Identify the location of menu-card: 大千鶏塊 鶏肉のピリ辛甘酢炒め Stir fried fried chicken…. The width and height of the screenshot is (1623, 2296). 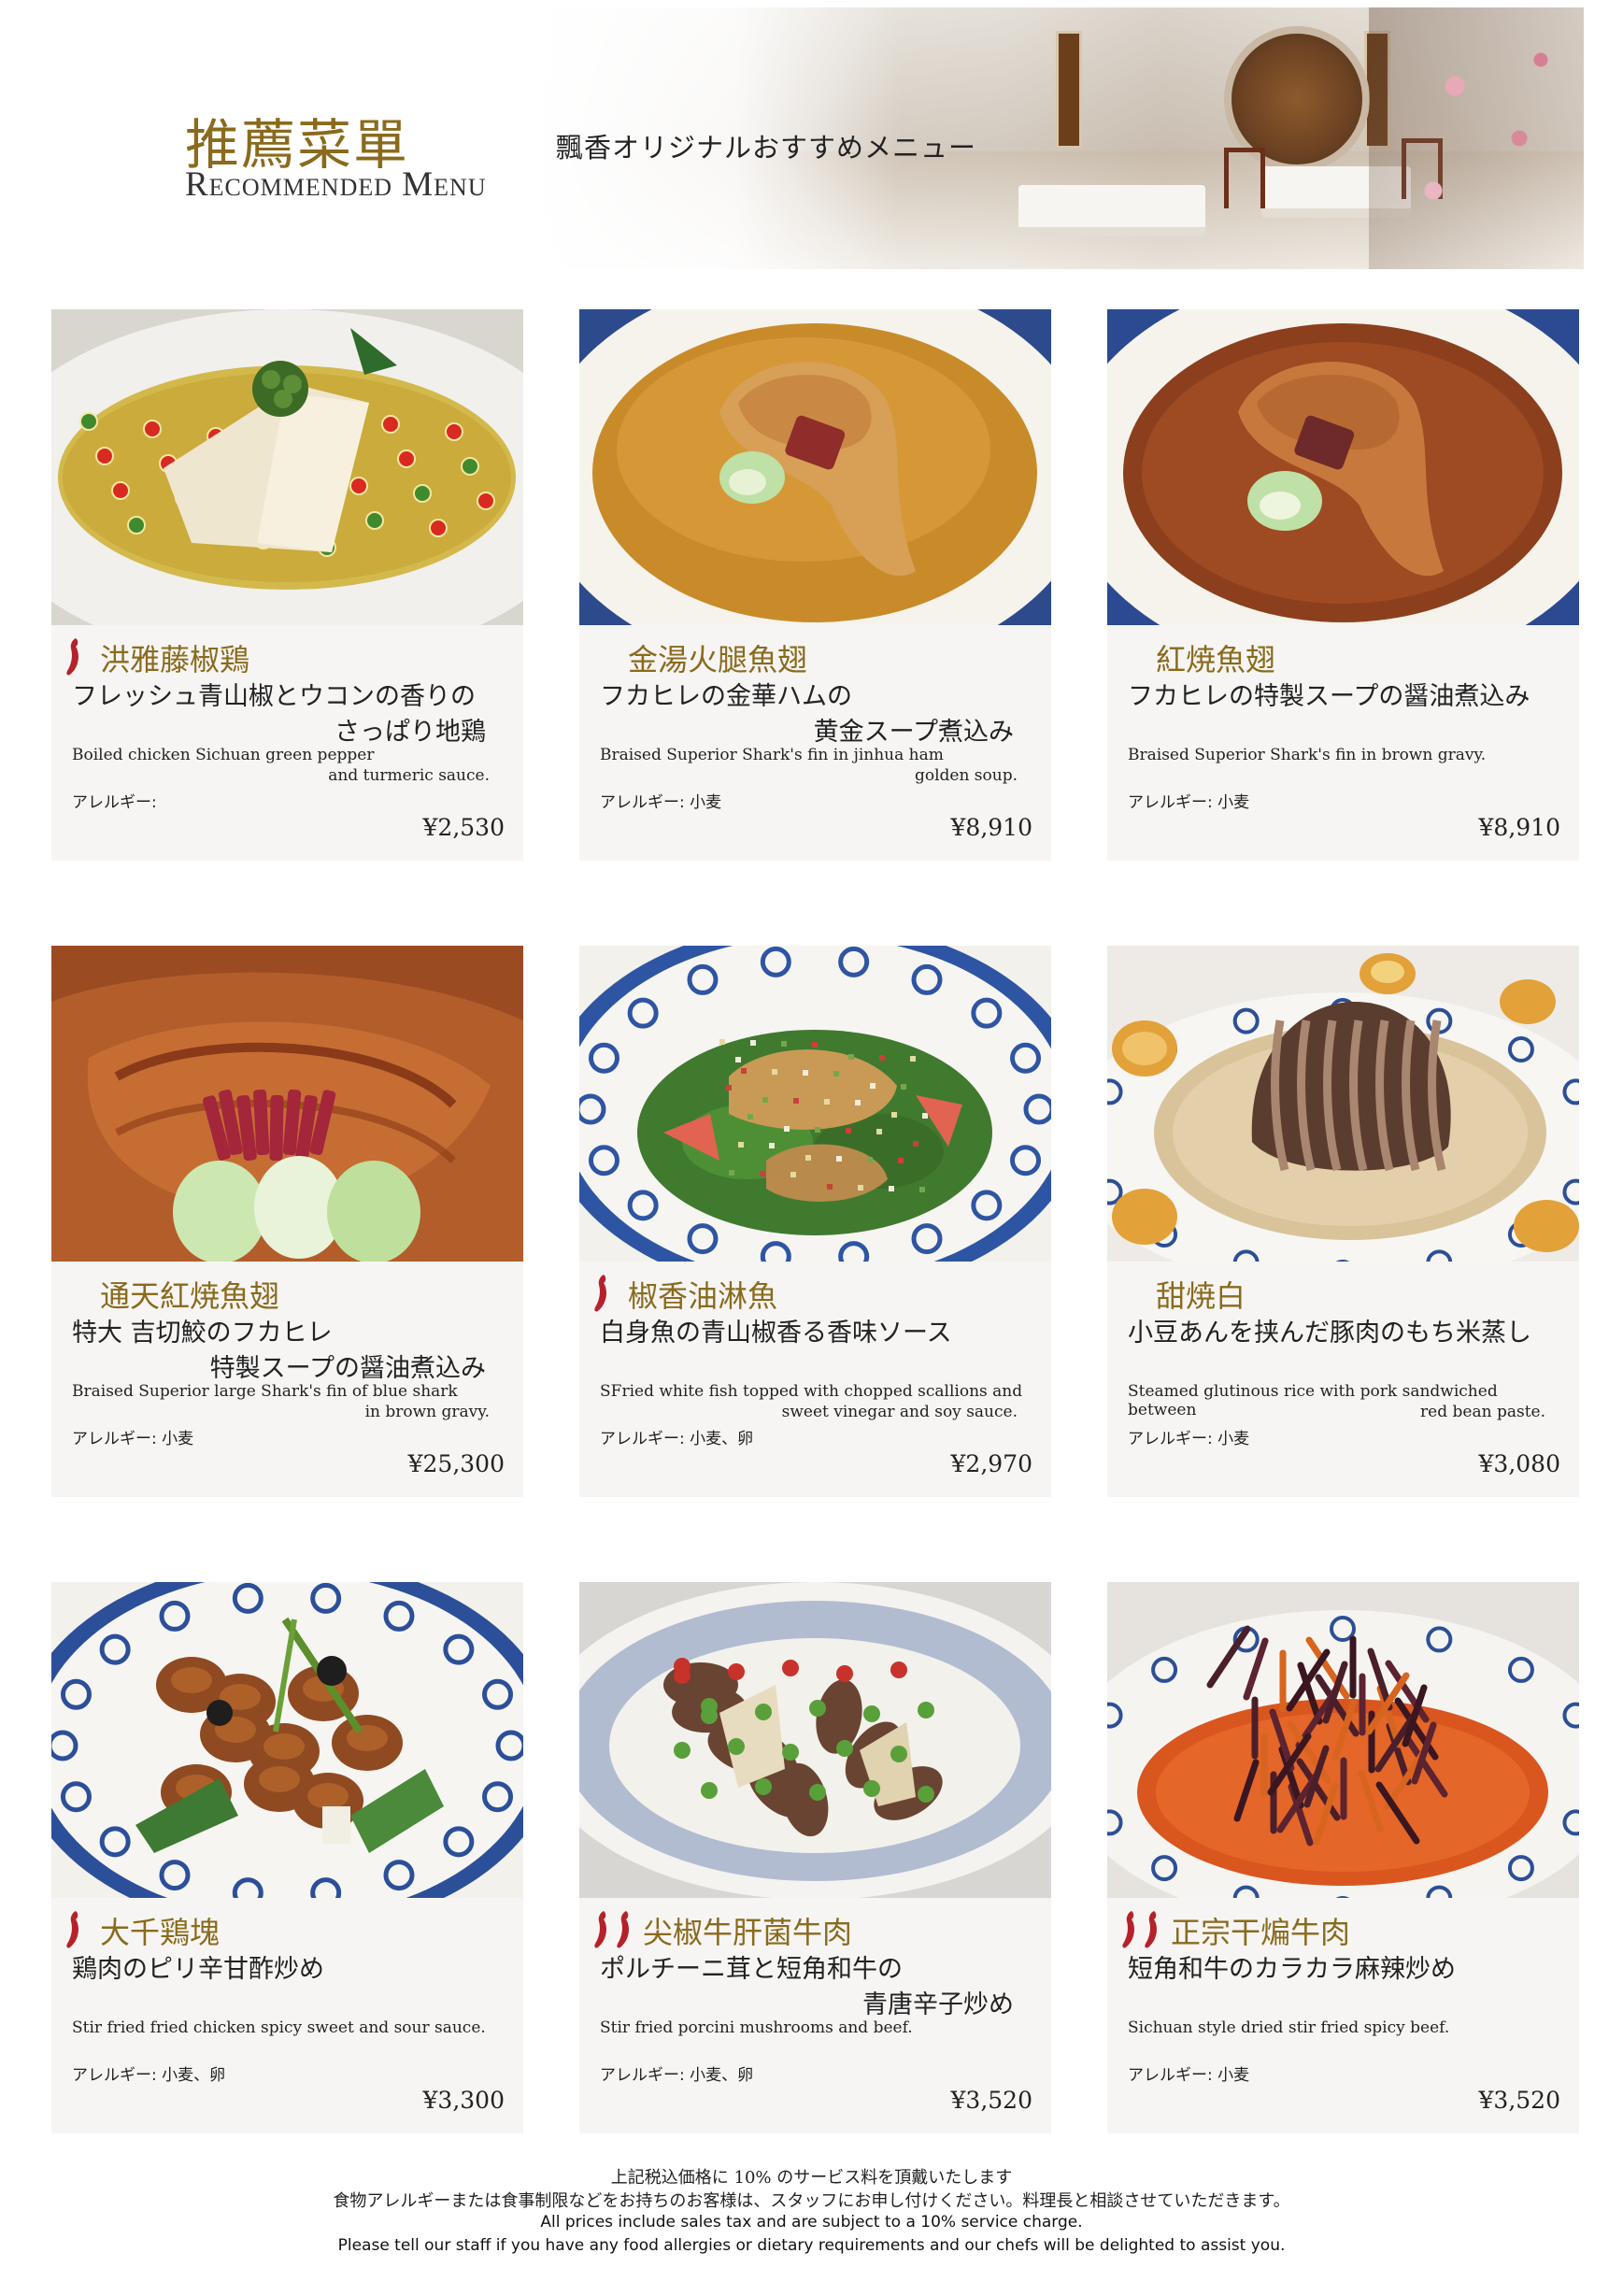
(287, 1857).